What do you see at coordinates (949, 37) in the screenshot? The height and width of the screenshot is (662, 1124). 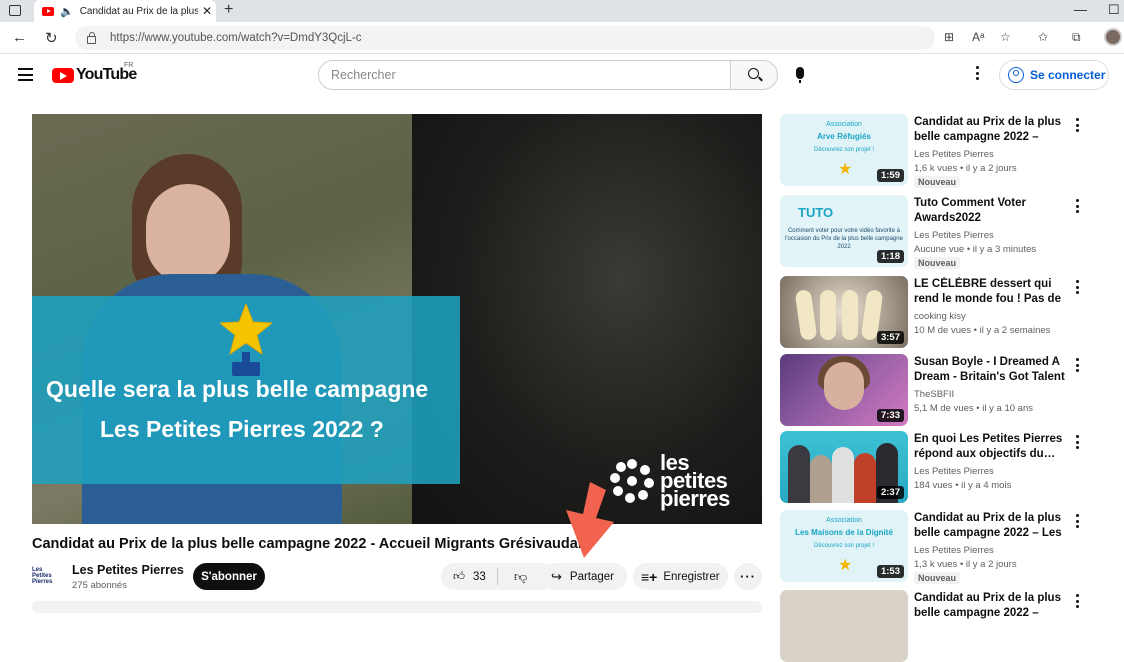 I see `app-available-icon: ⊞` at bounding box center [949, 37].